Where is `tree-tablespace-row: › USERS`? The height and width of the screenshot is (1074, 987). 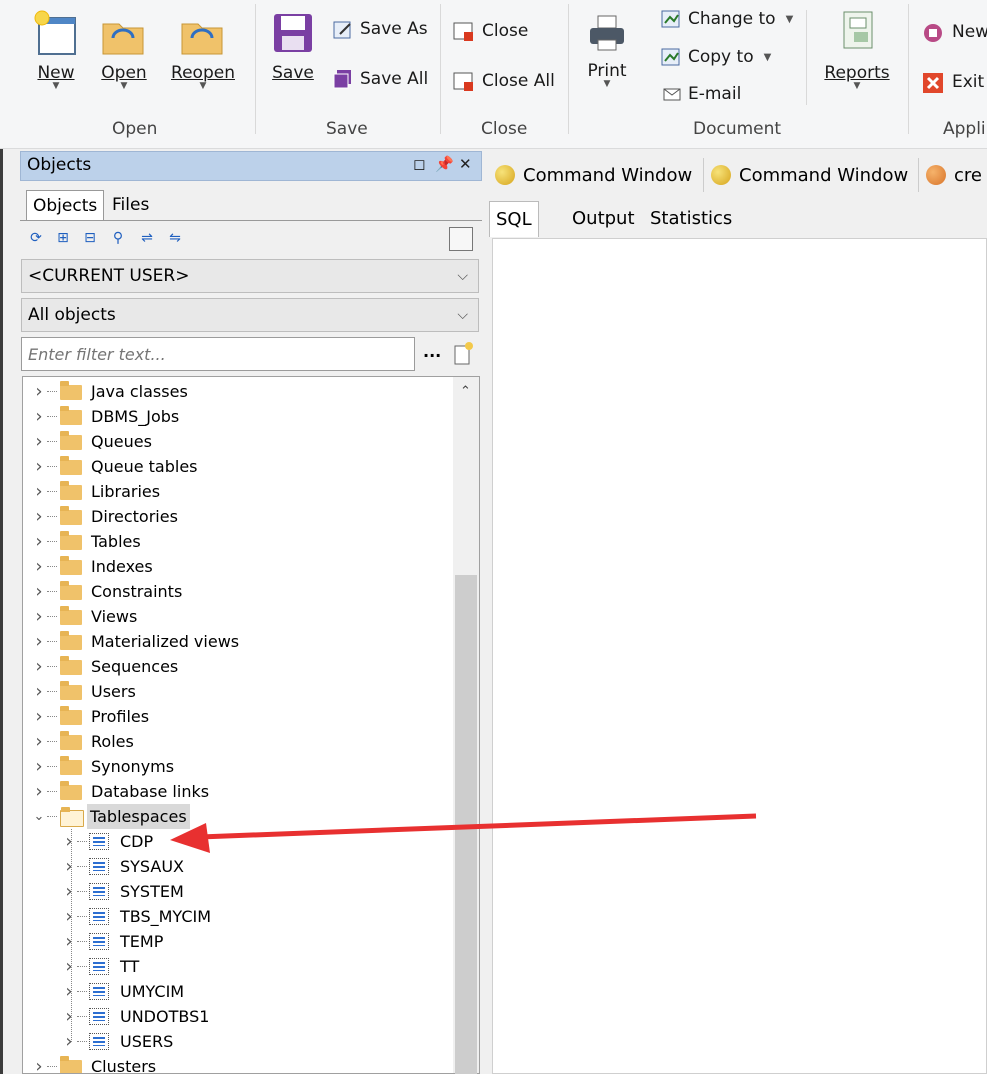 tree-tablespace-row: › USERS is located at coordinates (238, 1041).